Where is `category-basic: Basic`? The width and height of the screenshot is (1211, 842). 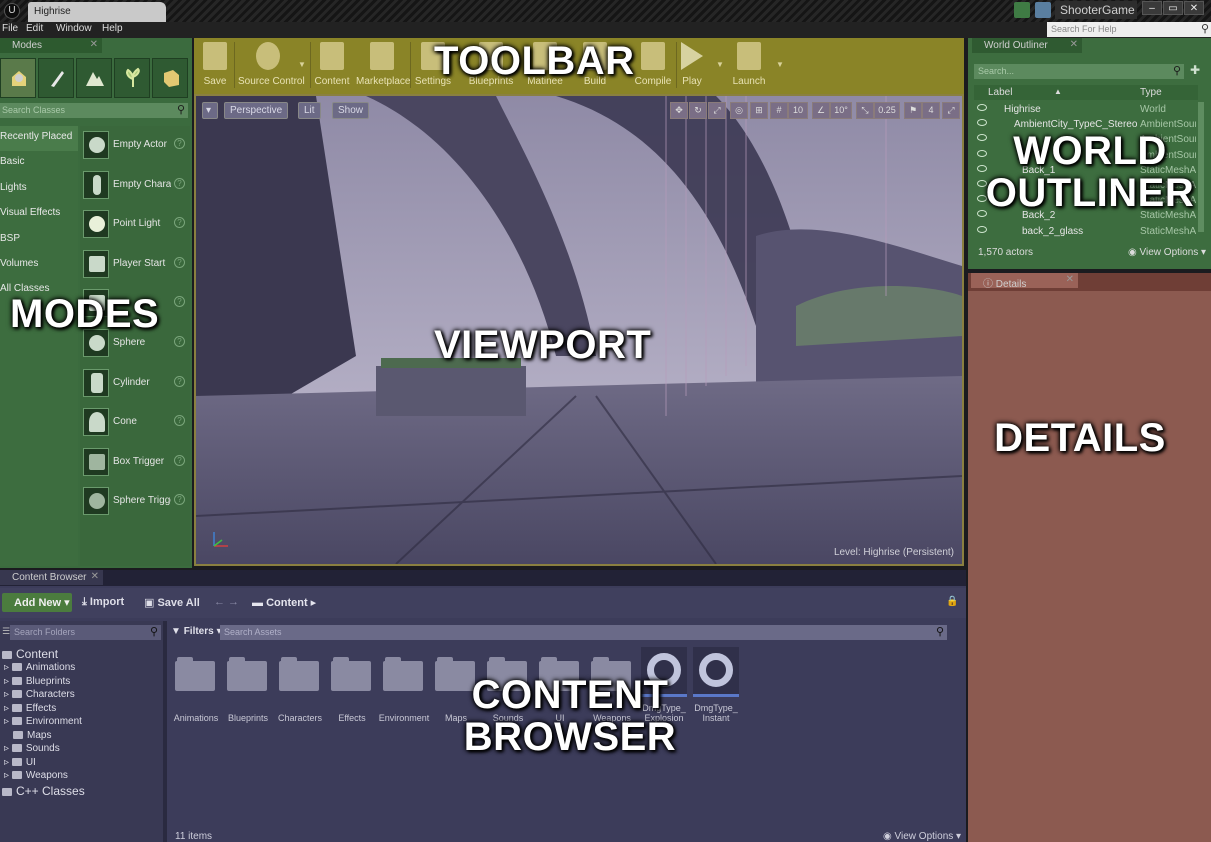
category-basic: Basic is located at coordinates (39, 163).